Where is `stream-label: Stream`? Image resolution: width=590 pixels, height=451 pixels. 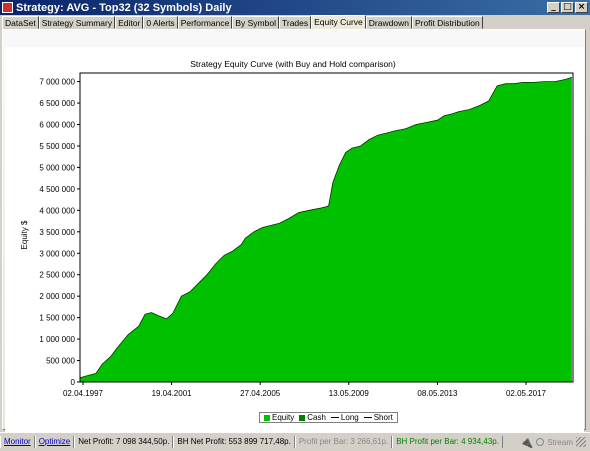
stream-label: Stream is located at coordinates (560, 442).